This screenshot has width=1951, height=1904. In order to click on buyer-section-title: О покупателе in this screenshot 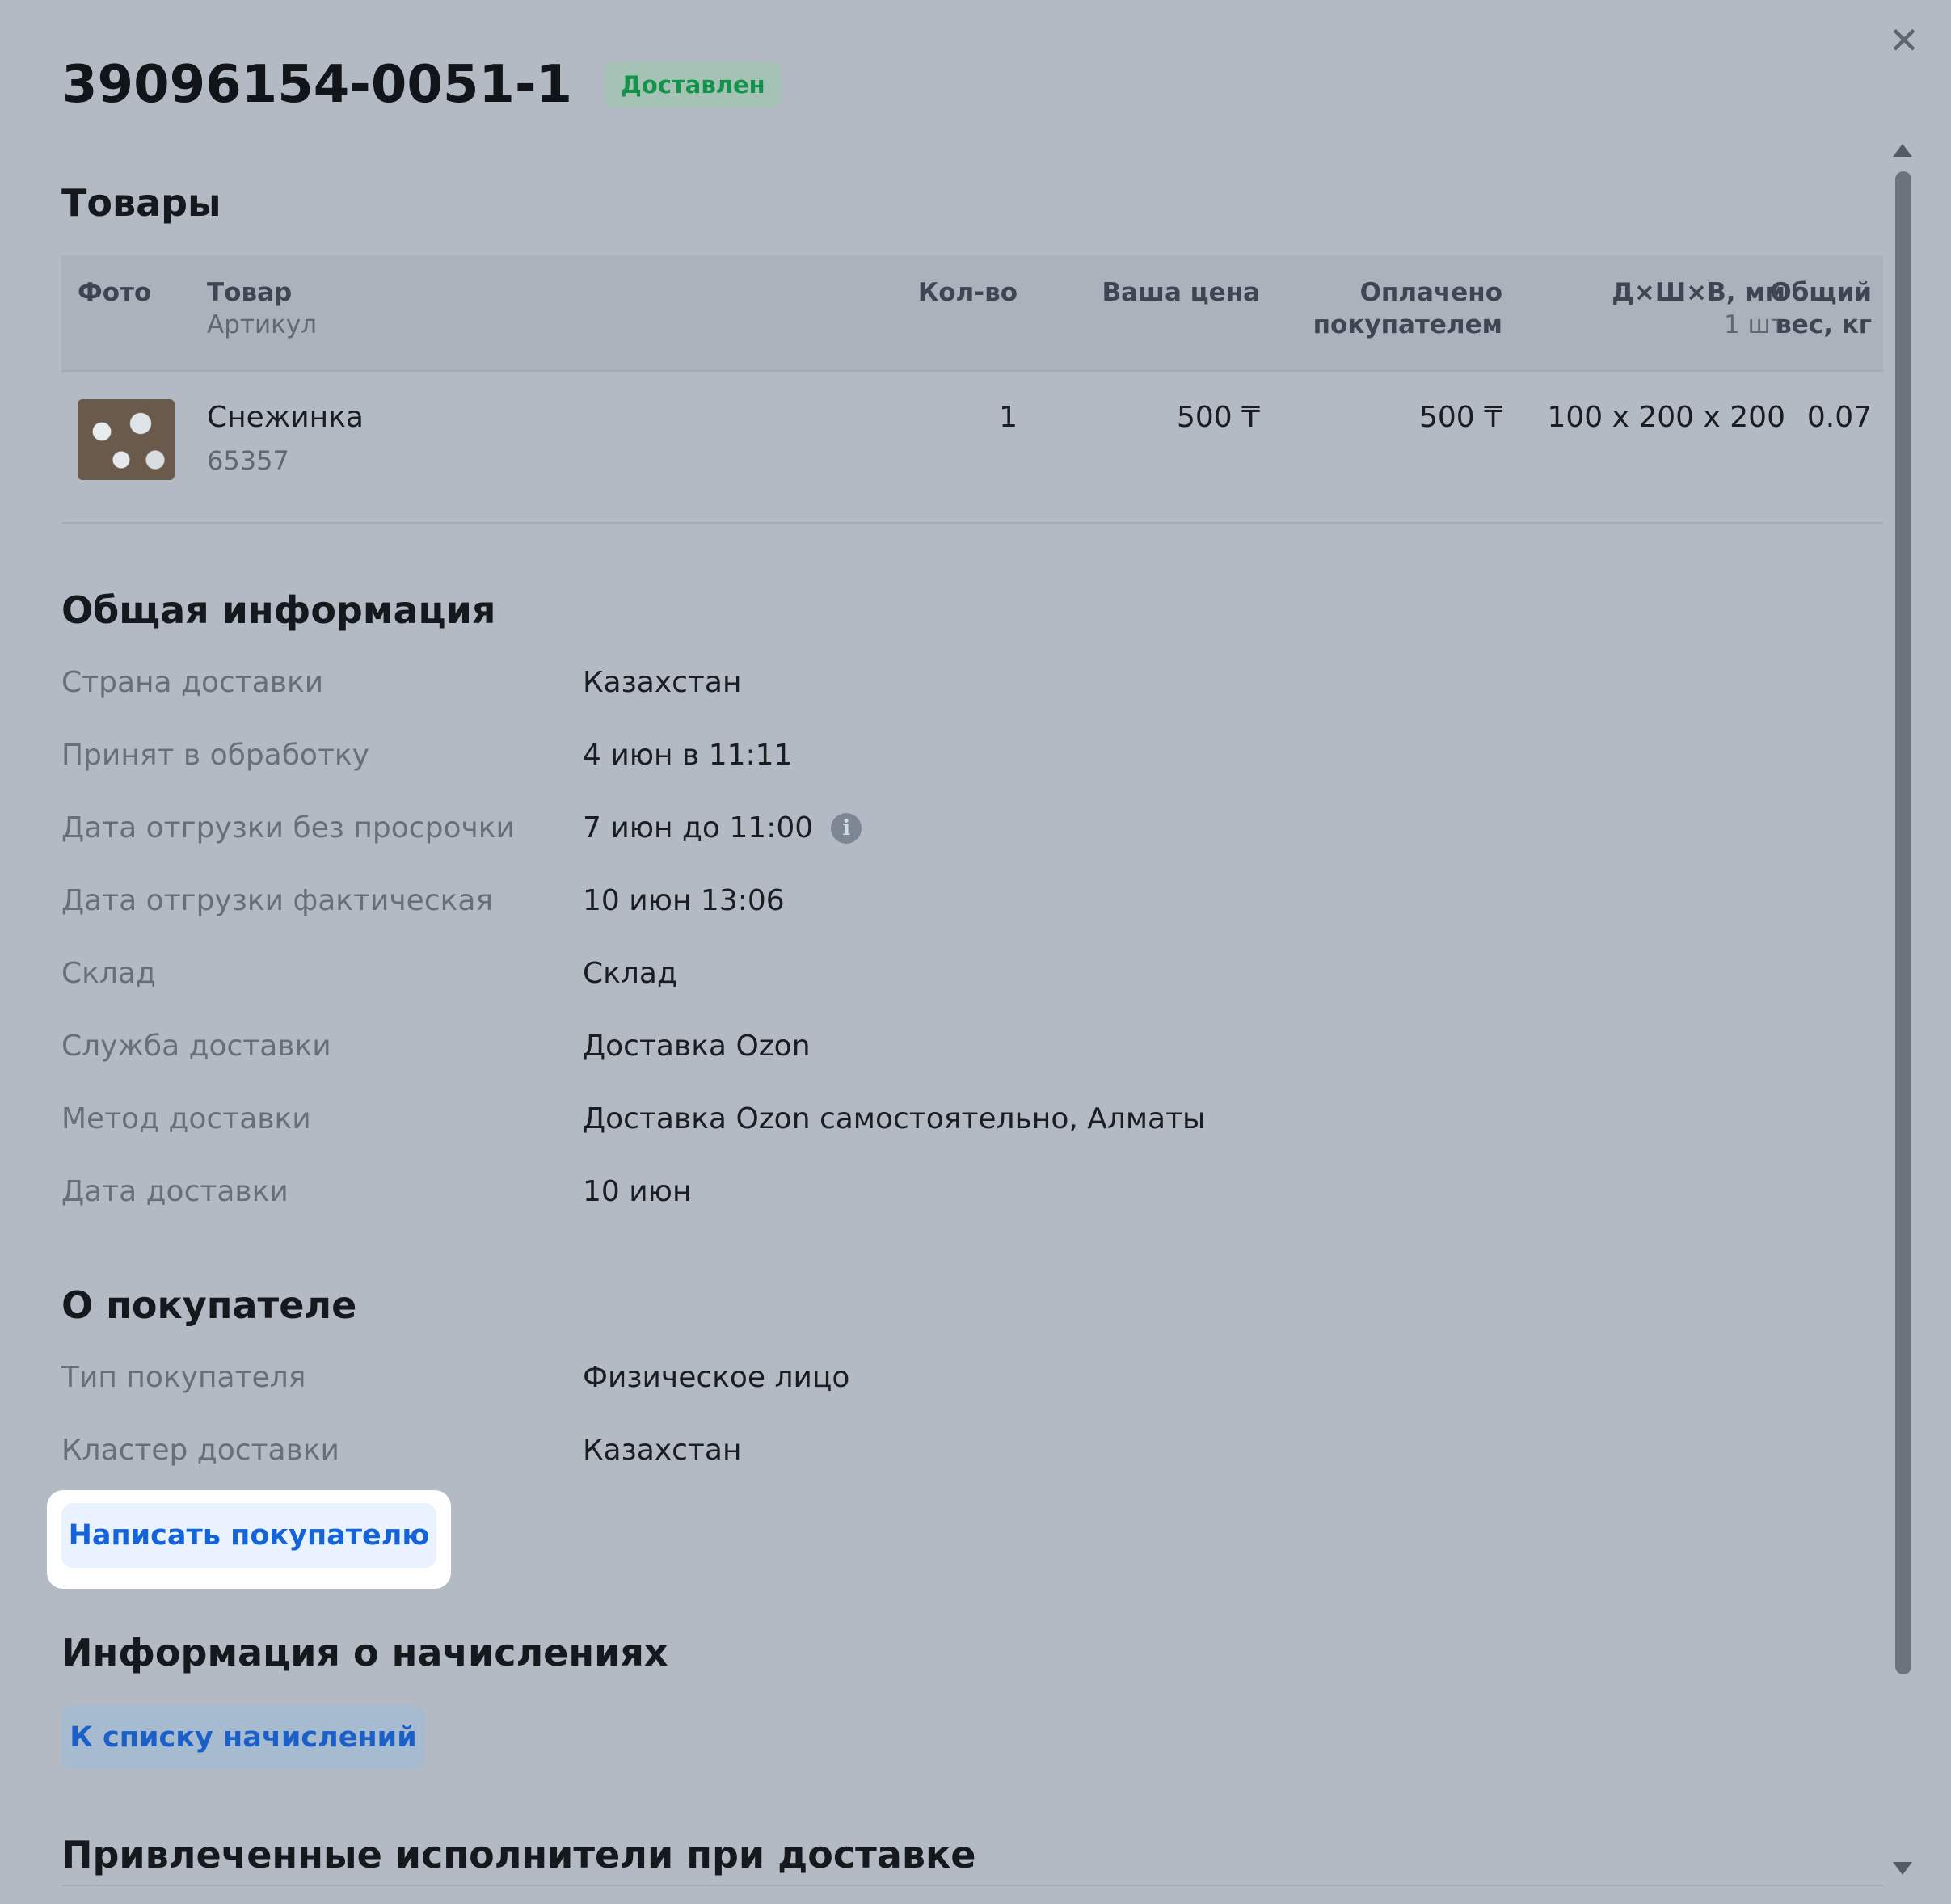, I will do `click(209, 1305)`.